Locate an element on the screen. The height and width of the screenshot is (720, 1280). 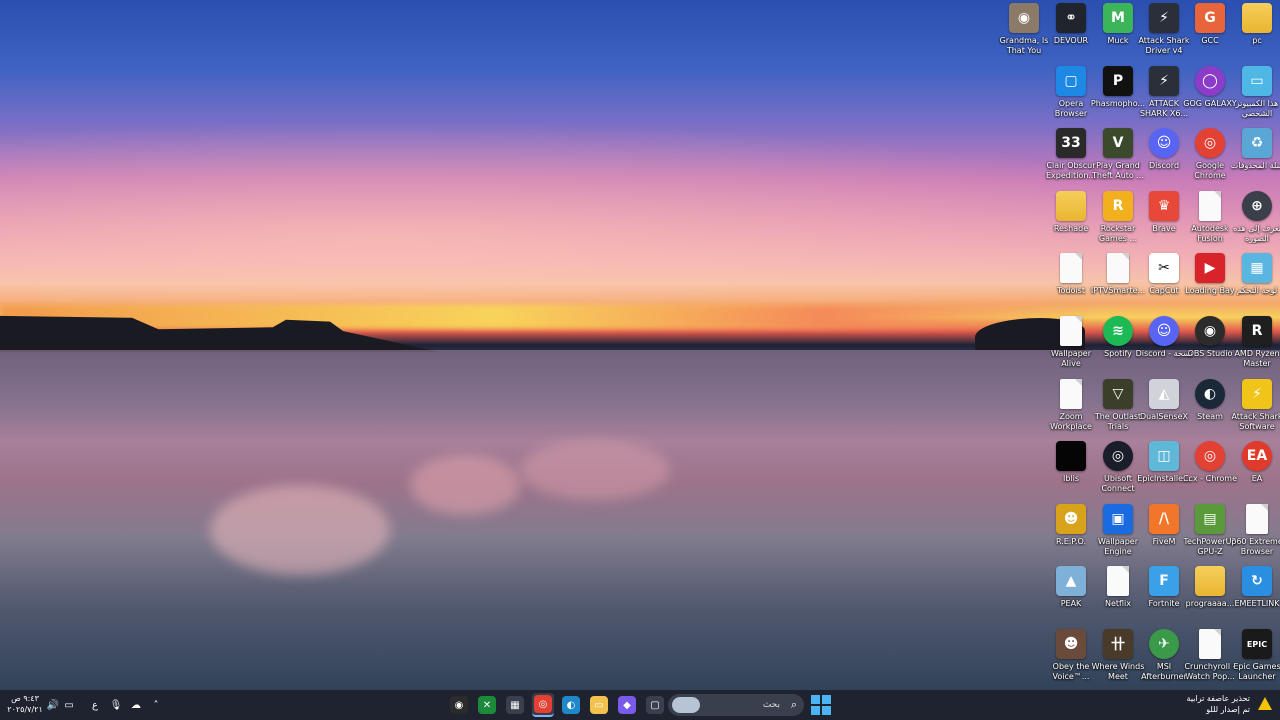
obs-icon: ◉ is located at coordinates (459, 705).